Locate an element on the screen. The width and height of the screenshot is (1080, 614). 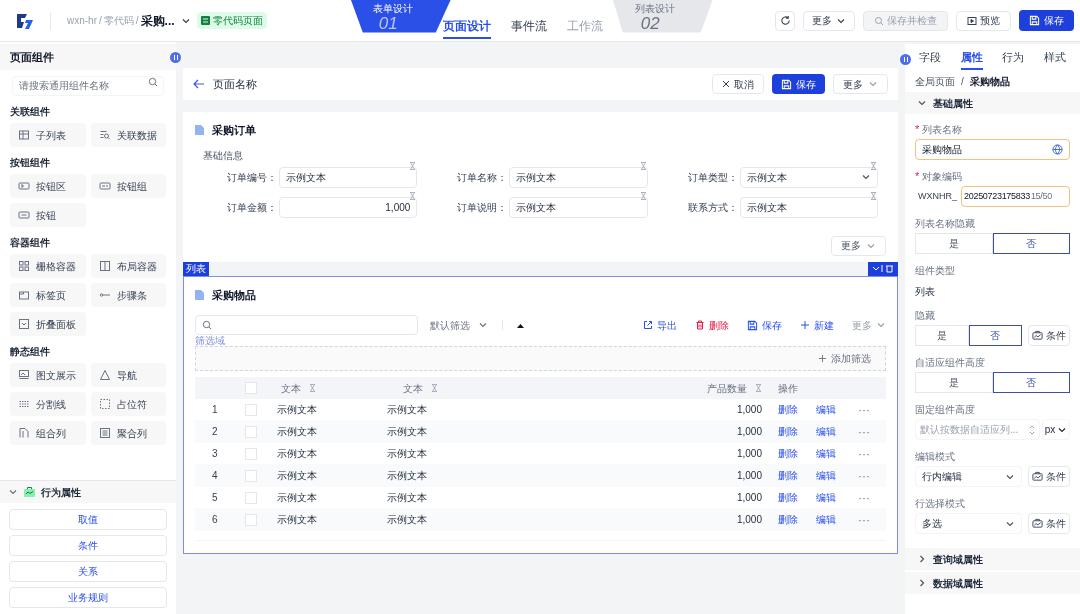
export-button: 导出 is located at coordinates (660, 325).